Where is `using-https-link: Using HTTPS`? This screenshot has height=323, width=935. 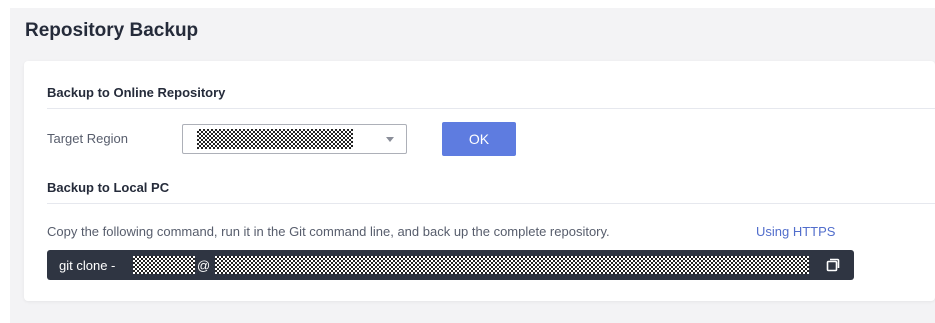 using-https-link: Using HTTPS is located at coordinates (795, 231).